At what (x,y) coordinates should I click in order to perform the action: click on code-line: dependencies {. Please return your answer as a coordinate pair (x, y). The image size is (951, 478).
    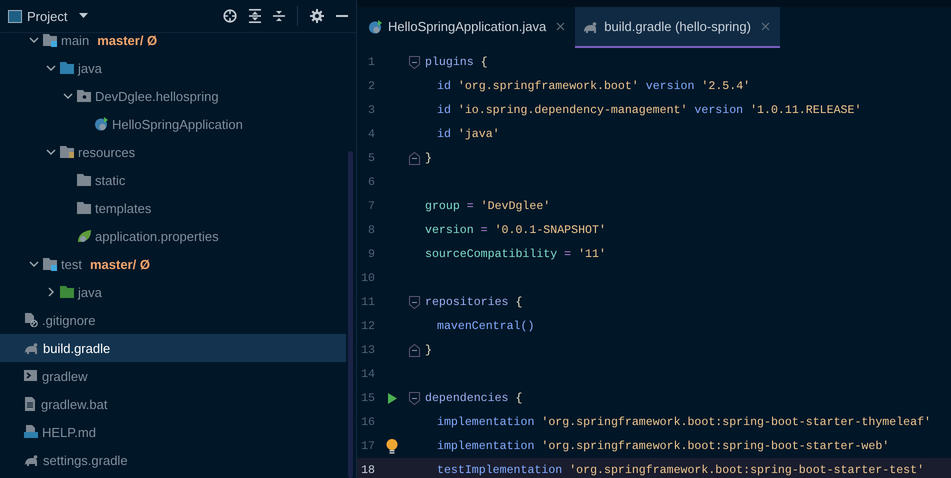
    Looking at the image, I should click on (473, 398).